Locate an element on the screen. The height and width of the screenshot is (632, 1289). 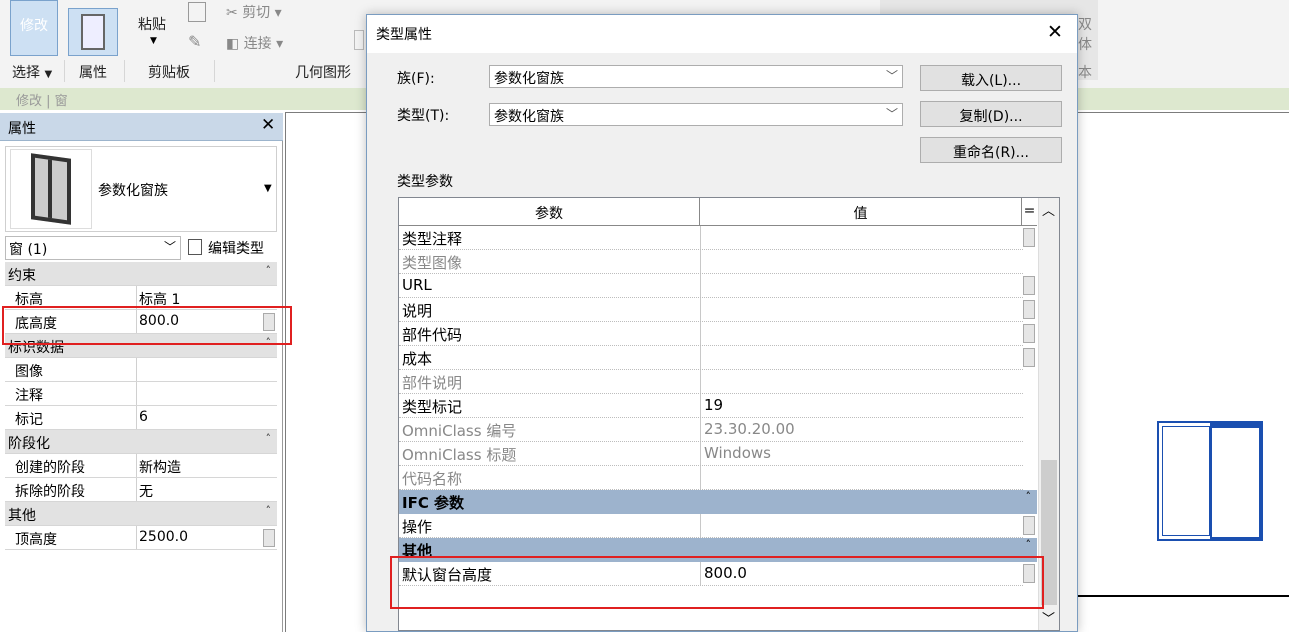
paste-label: 粘贴 is located at coordinates (152, 24).